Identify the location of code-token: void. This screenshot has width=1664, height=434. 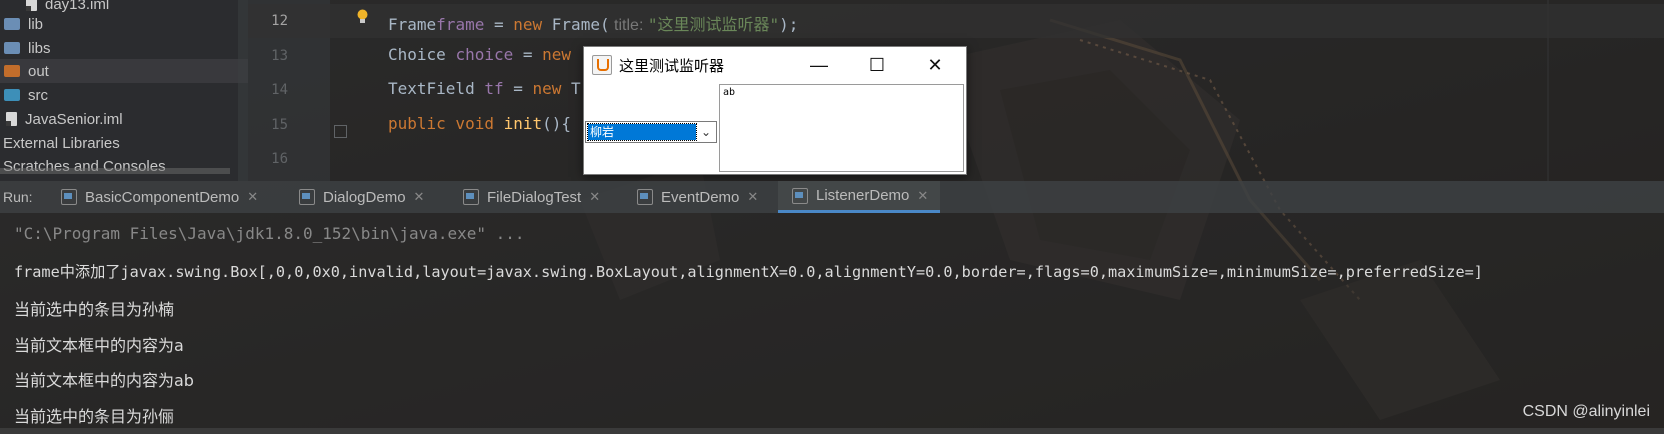
(469, 123).